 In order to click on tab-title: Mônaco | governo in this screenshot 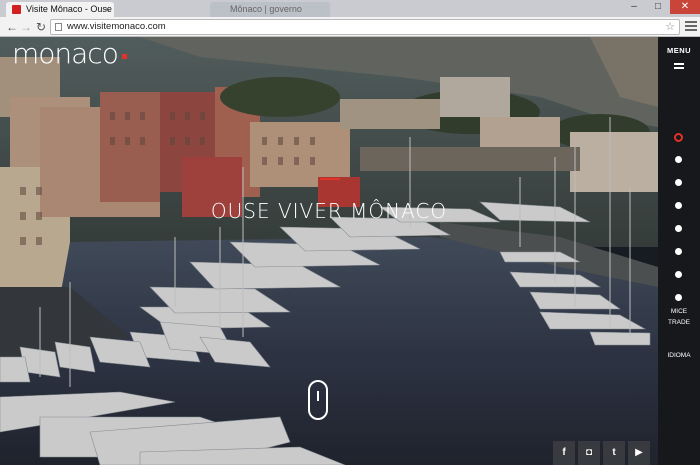, I will do `click(266, 9)`.